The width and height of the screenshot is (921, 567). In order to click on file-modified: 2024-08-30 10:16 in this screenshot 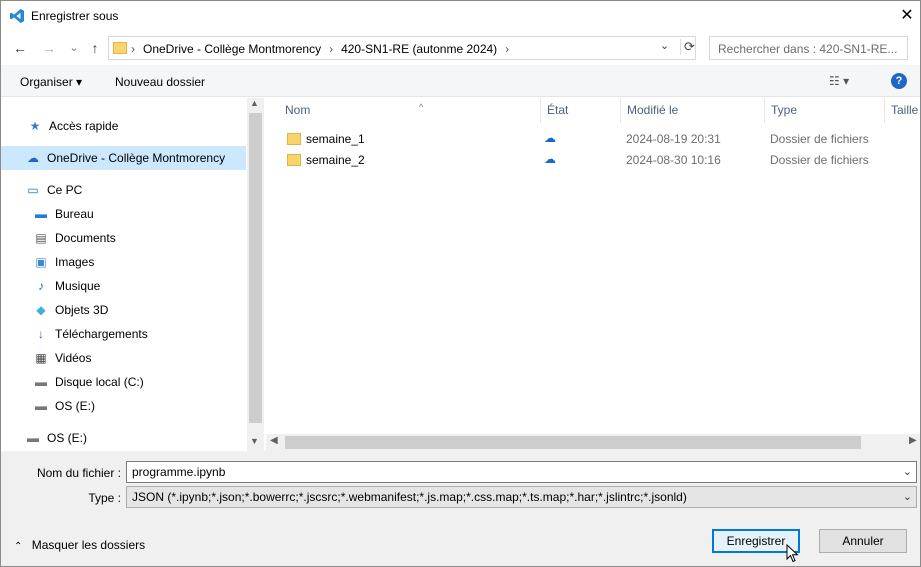, I will do `click(673, 160)`.